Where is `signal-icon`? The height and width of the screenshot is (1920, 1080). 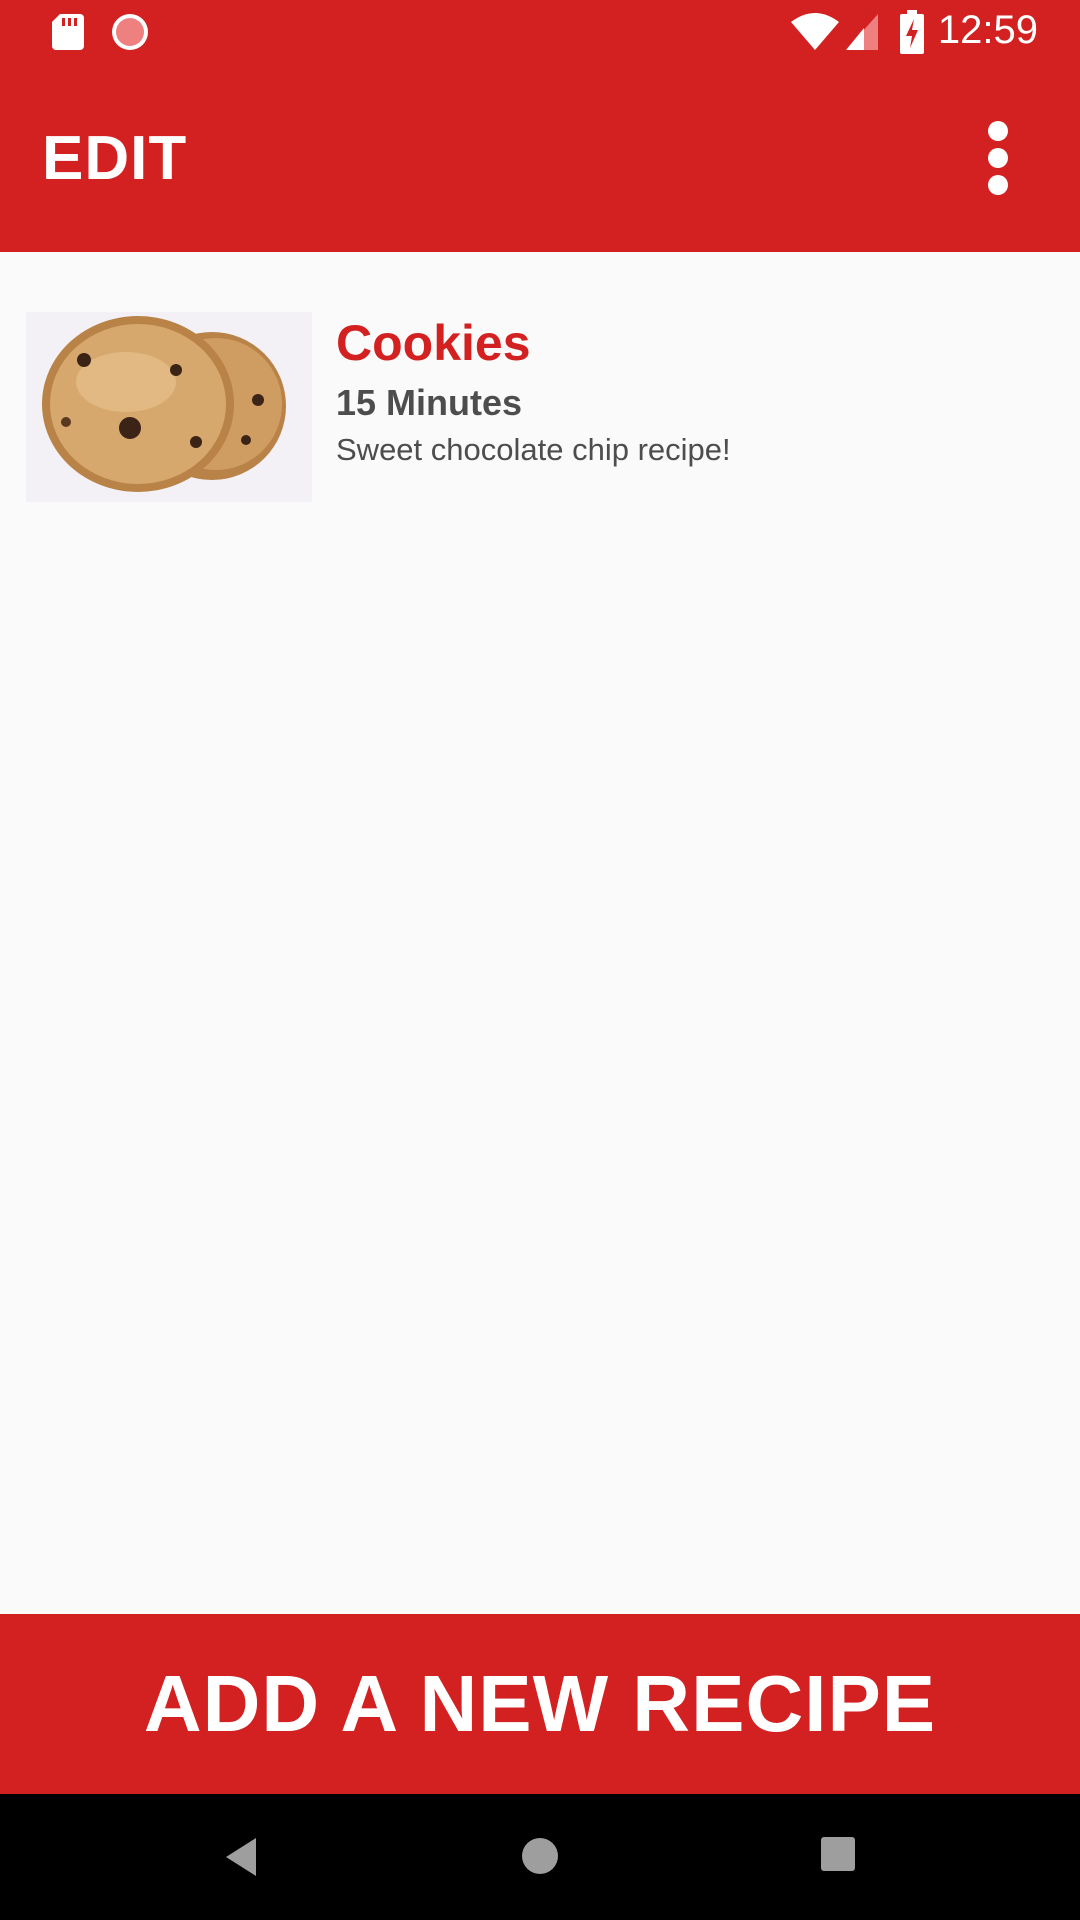 signal-icon is located at coordinates (862, 32).